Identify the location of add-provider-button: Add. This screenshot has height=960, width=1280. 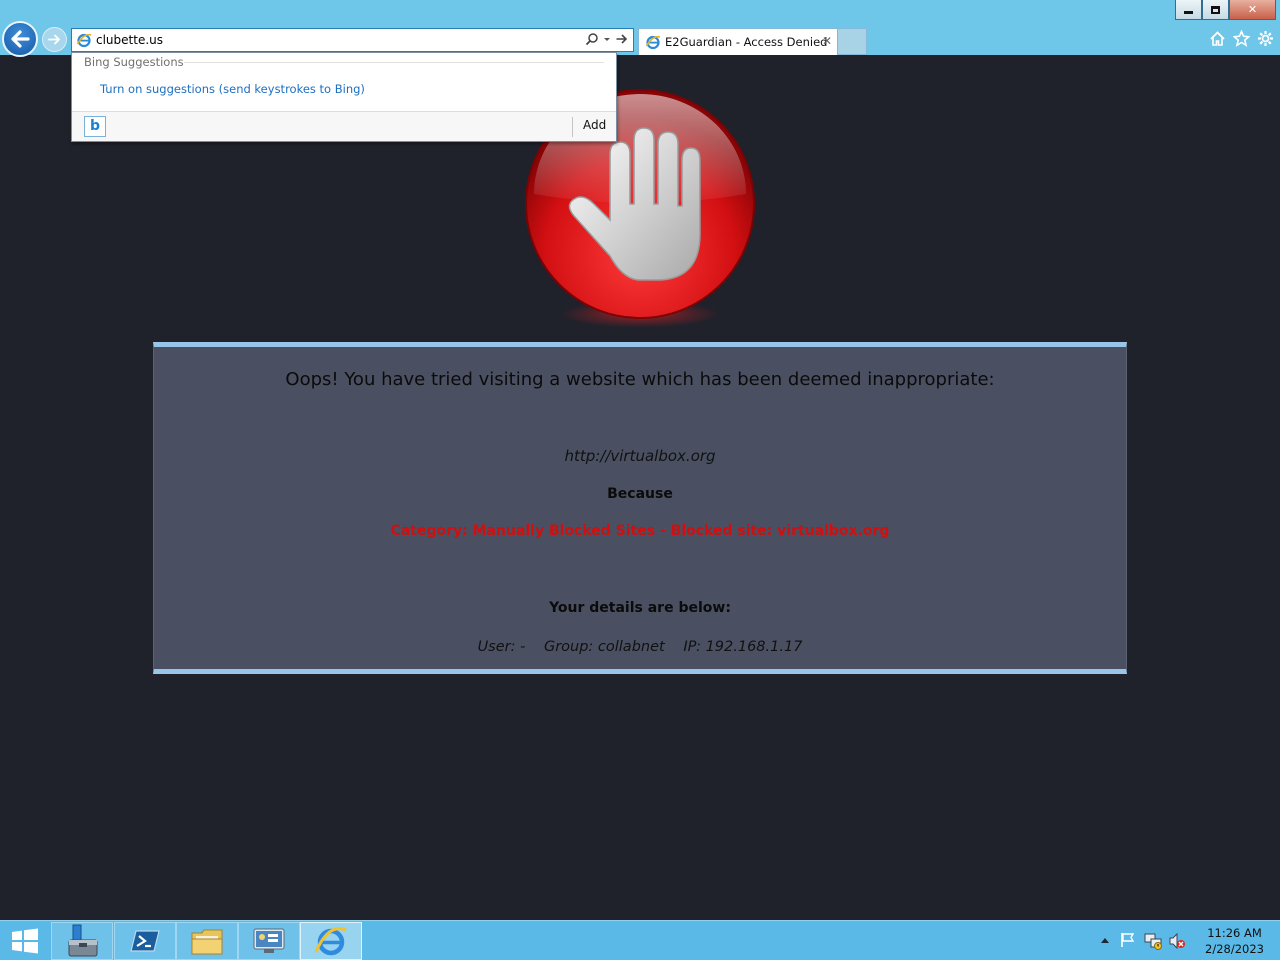
(594, 125).